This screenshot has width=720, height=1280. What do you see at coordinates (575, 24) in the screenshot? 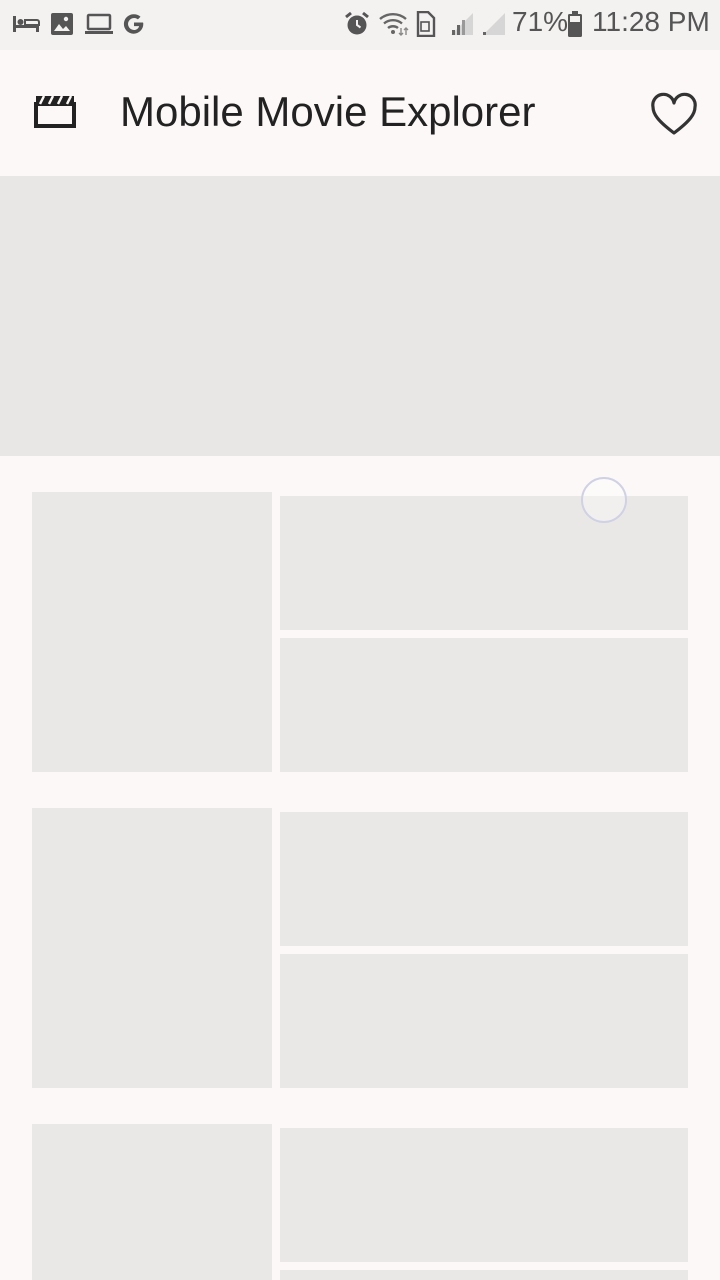
I see `battery-icon` at bounding box center [575, 24].